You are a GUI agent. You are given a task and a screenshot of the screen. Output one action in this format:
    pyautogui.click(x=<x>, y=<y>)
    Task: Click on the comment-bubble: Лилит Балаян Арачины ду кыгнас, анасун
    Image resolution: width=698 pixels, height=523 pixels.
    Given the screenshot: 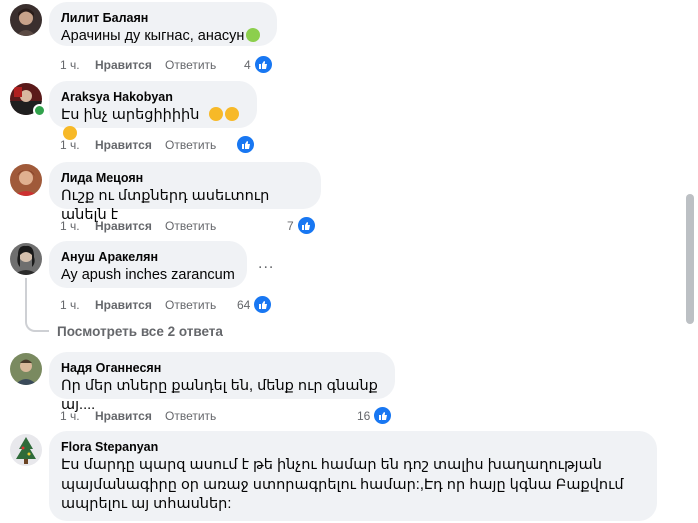 What is the action you would take?
    pyautogui.click(x=163, y=24)
    